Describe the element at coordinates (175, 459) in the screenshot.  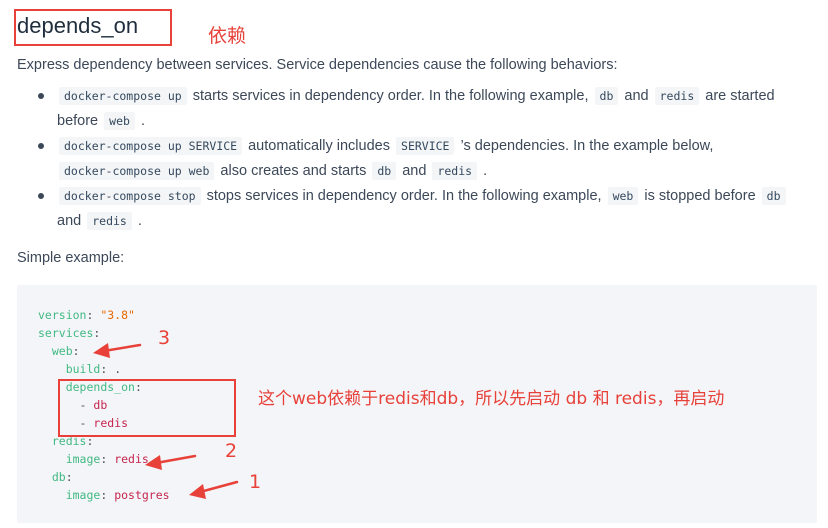
I see `arrow-to-redis-image` at that location.